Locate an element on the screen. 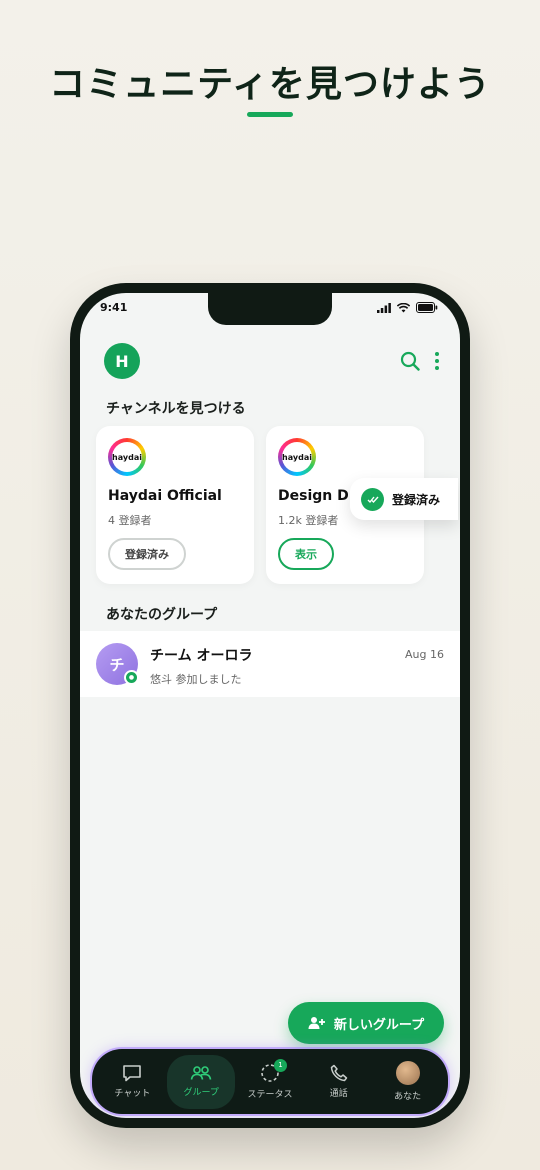  avatar is located at coordinates (407, 1073).